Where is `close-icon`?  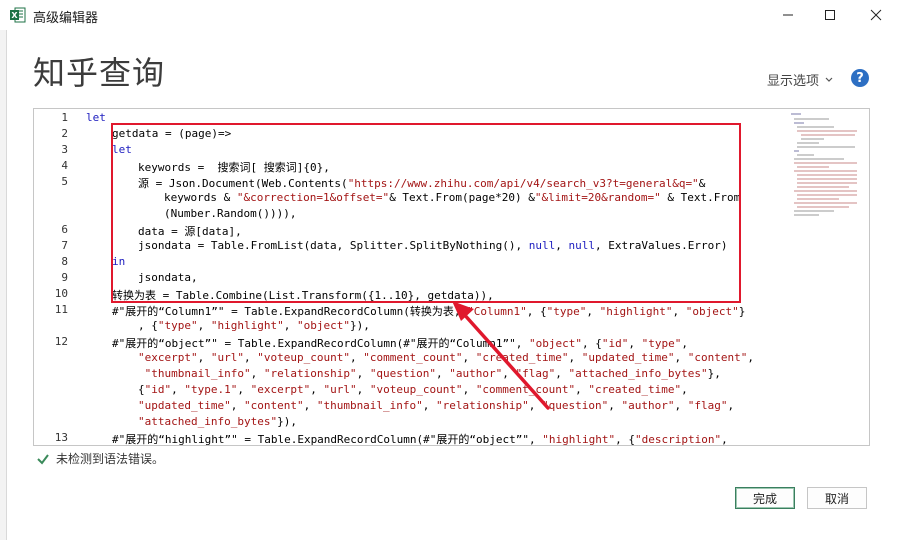 close-icon is located at coordinates (876, 15).